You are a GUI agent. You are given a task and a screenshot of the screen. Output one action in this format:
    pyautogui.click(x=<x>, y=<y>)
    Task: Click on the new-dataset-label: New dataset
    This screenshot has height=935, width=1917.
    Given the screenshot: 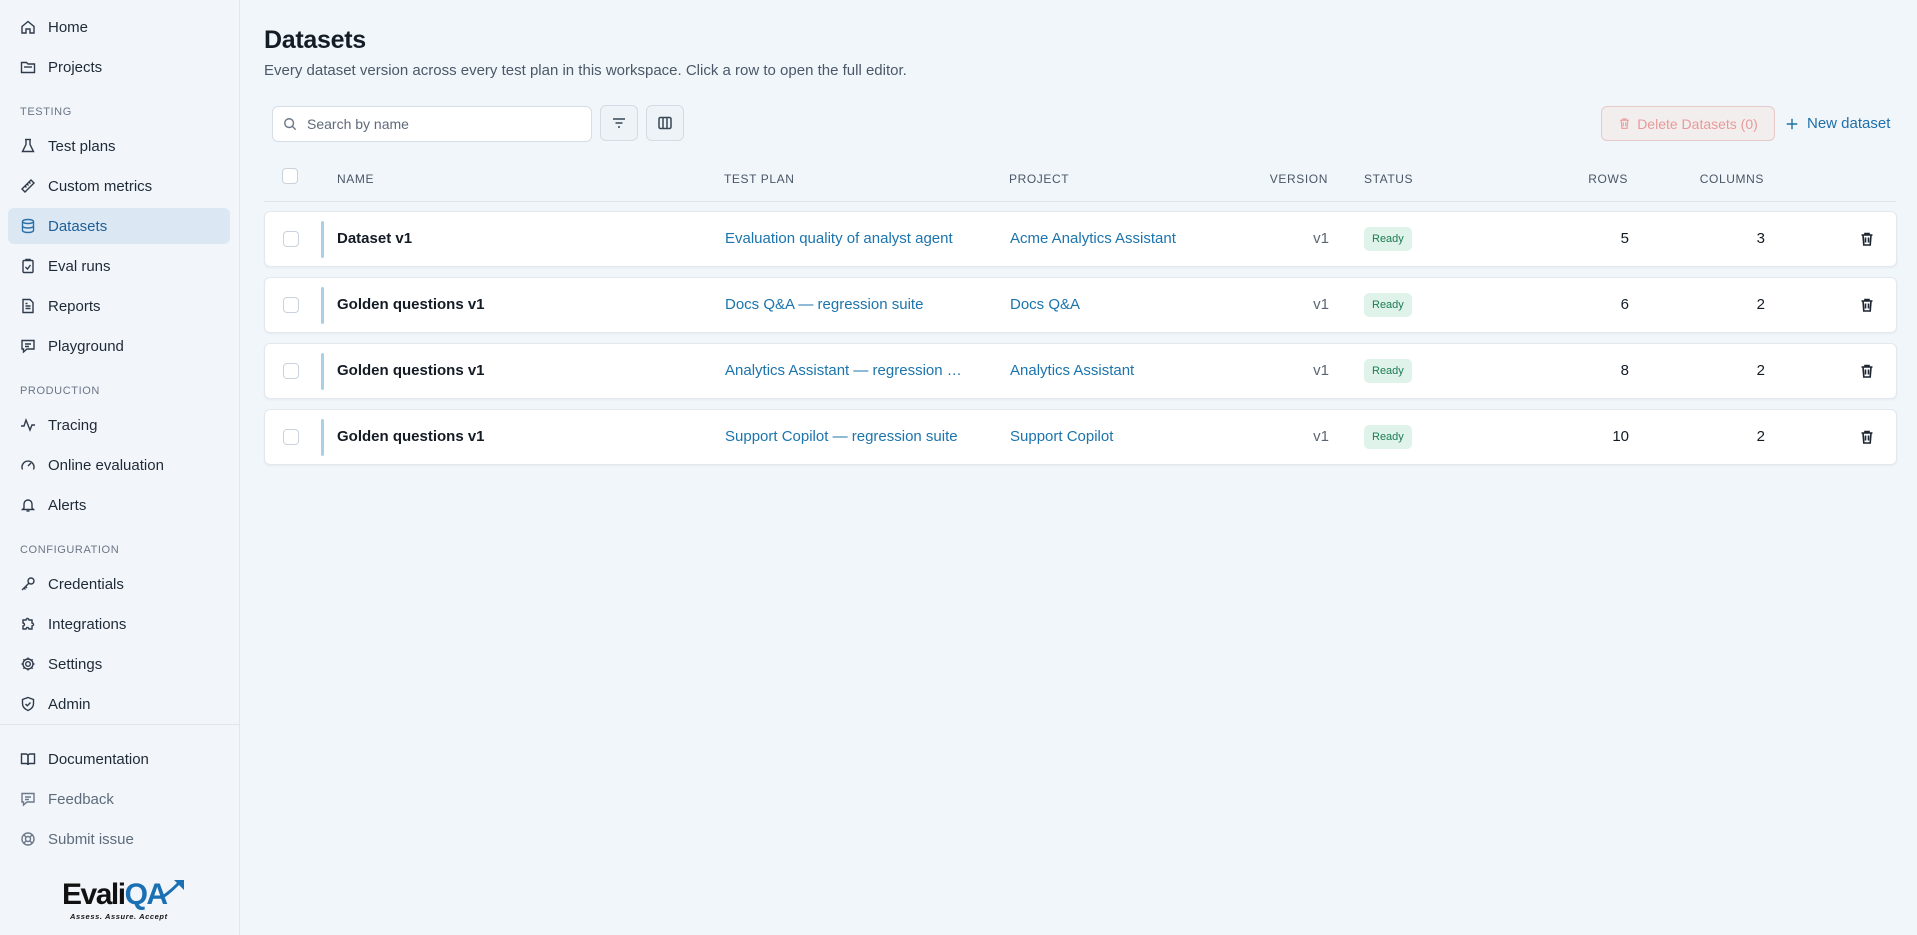 What is the action you would take?
    pyautogui.click(x=1849, y=123)
    